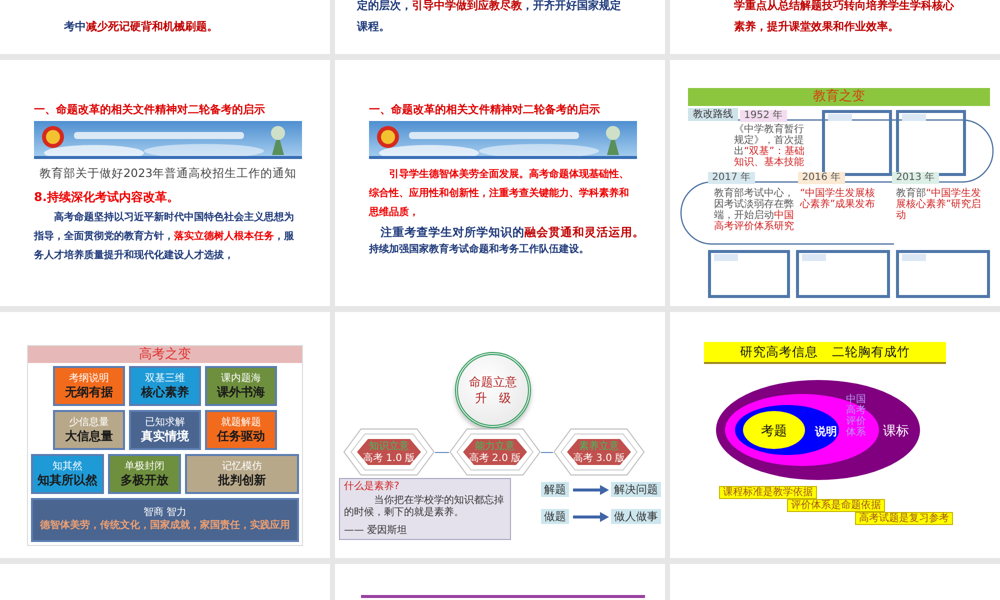 This screenshot has height=600, width=1000. What do you see at coordinates (821, 178) in the screenshot?
I see `year-label: 2016 年` at bounding box center [821, 178].